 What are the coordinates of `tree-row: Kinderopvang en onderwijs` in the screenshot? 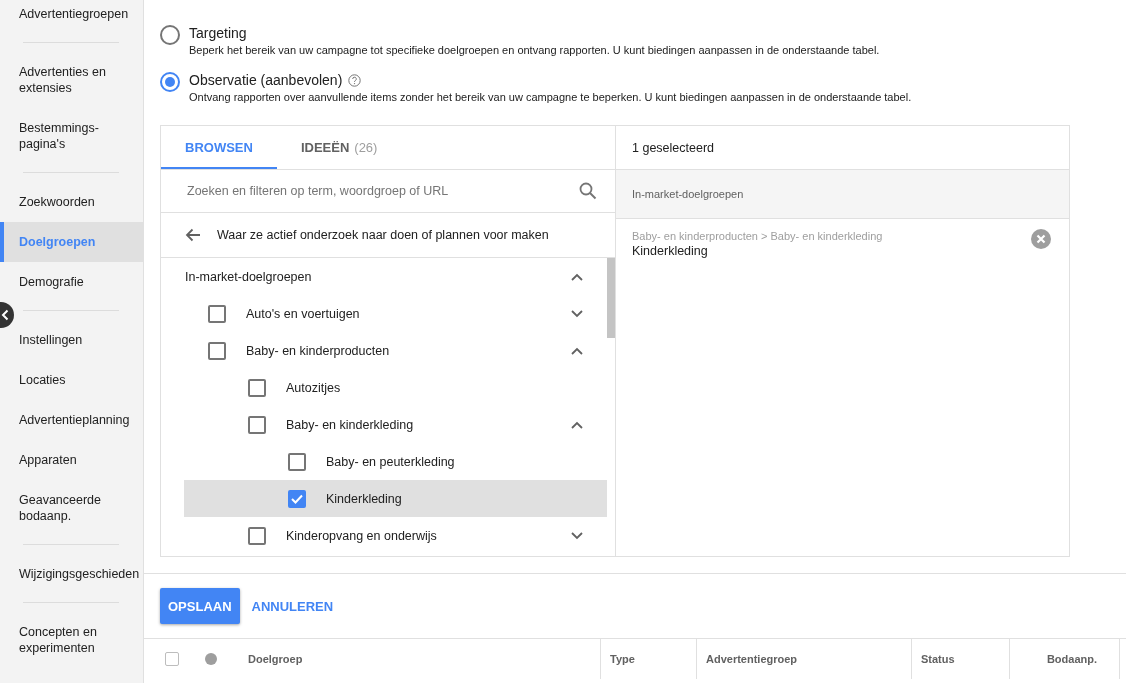 It's located at (384, 535).